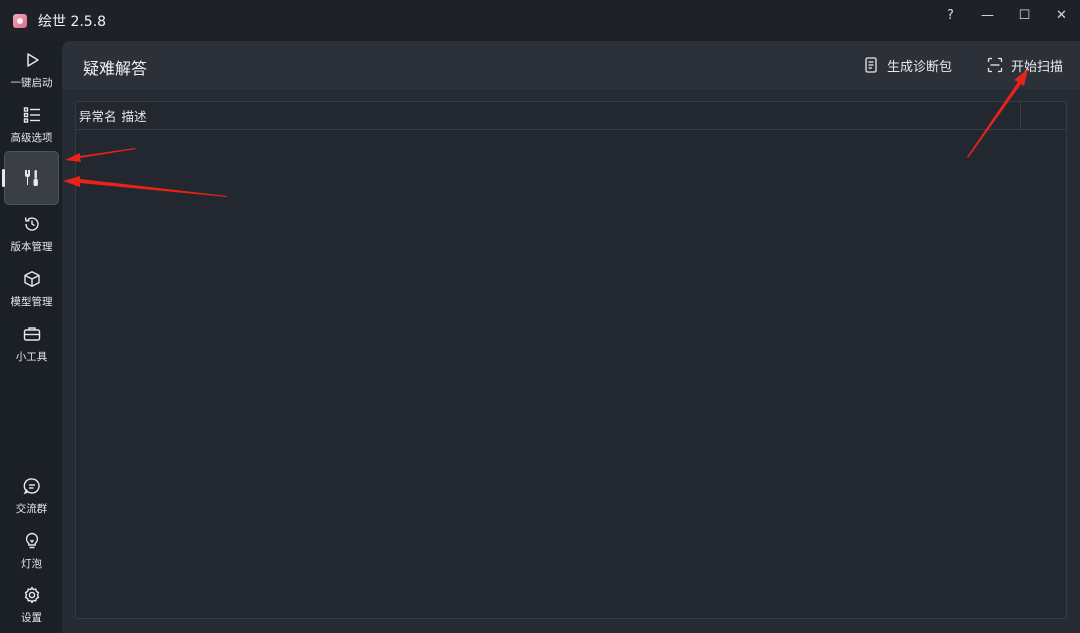 This screenshot has height=633, width=1080. Describe the element at coordinates (1024, 15) in the screenshot. I see `maximize-button: ☐` at that location.